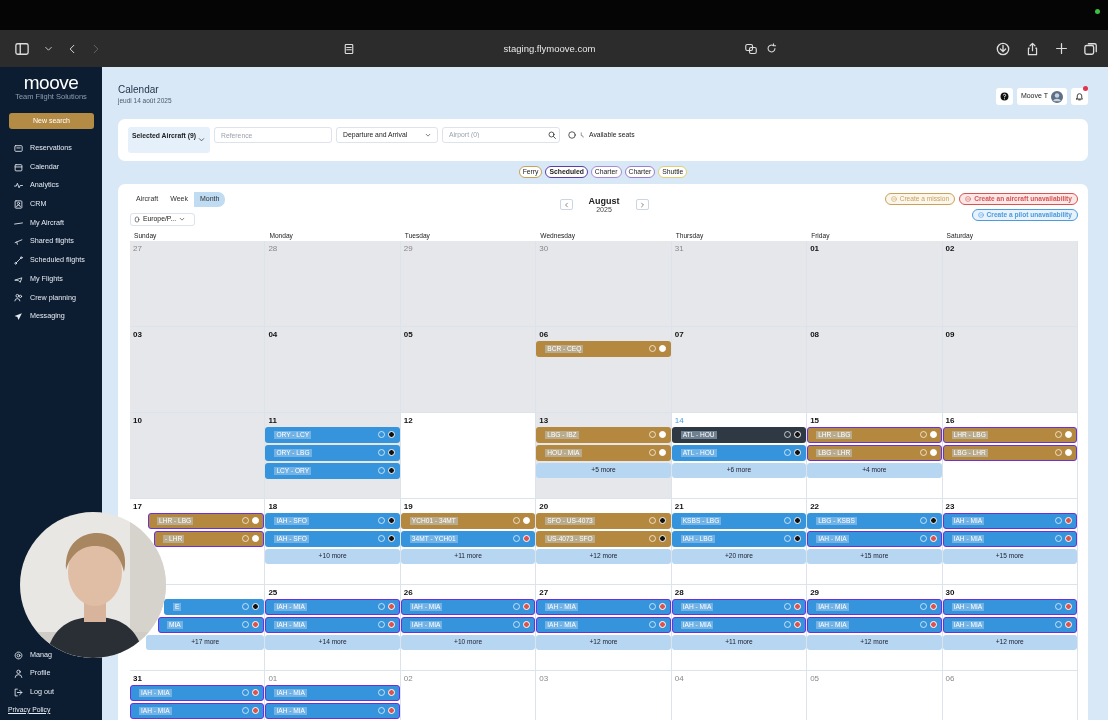 The width and height of the screenshot is (1108, 720). Describe the element at coordinates (1010, 369) in the screenshot. I see `day-cell: 09` at that location.